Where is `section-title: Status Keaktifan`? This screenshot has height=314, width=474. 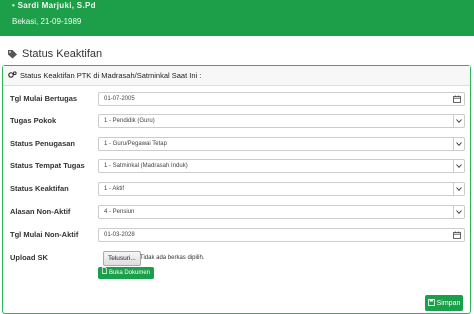
section-title: Status Keaktifan is located at coordinates (54, 54).